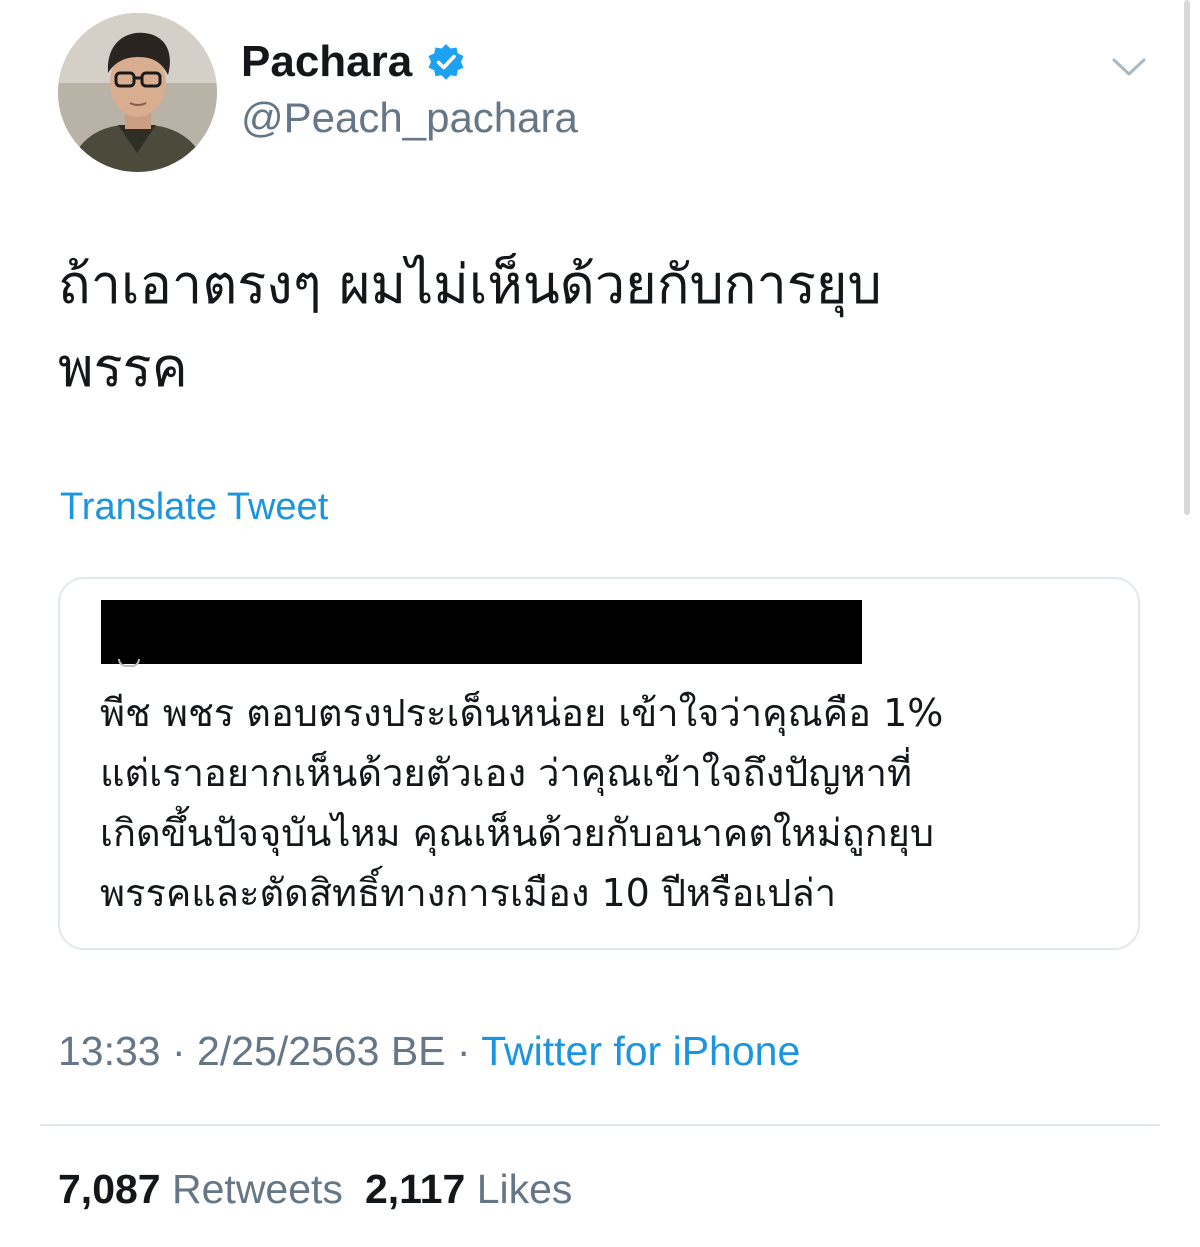 The image size is (1200, 1247). Describe the element at coordinates (481, 632) in the screenshot. I see `redacted-author-bar` at that location.